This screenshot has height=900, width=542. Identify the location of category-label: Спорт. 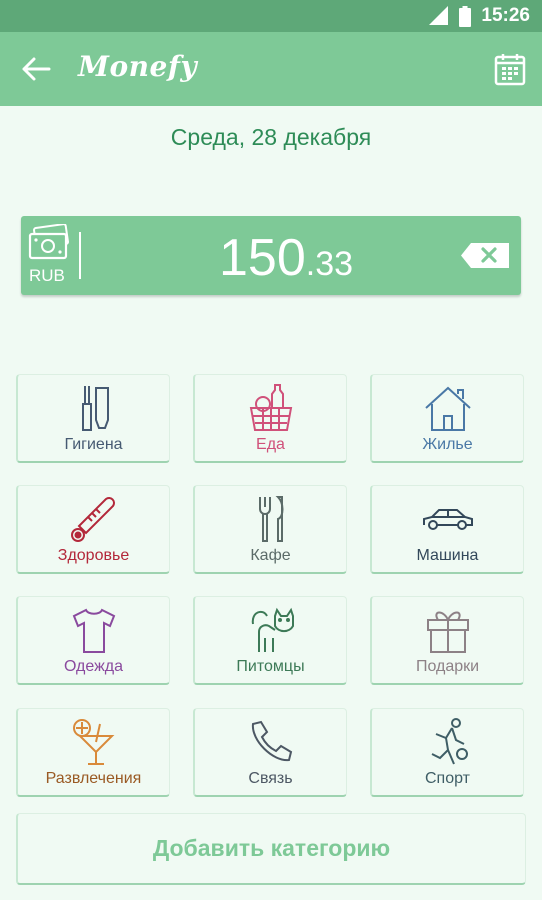
(447, 778).